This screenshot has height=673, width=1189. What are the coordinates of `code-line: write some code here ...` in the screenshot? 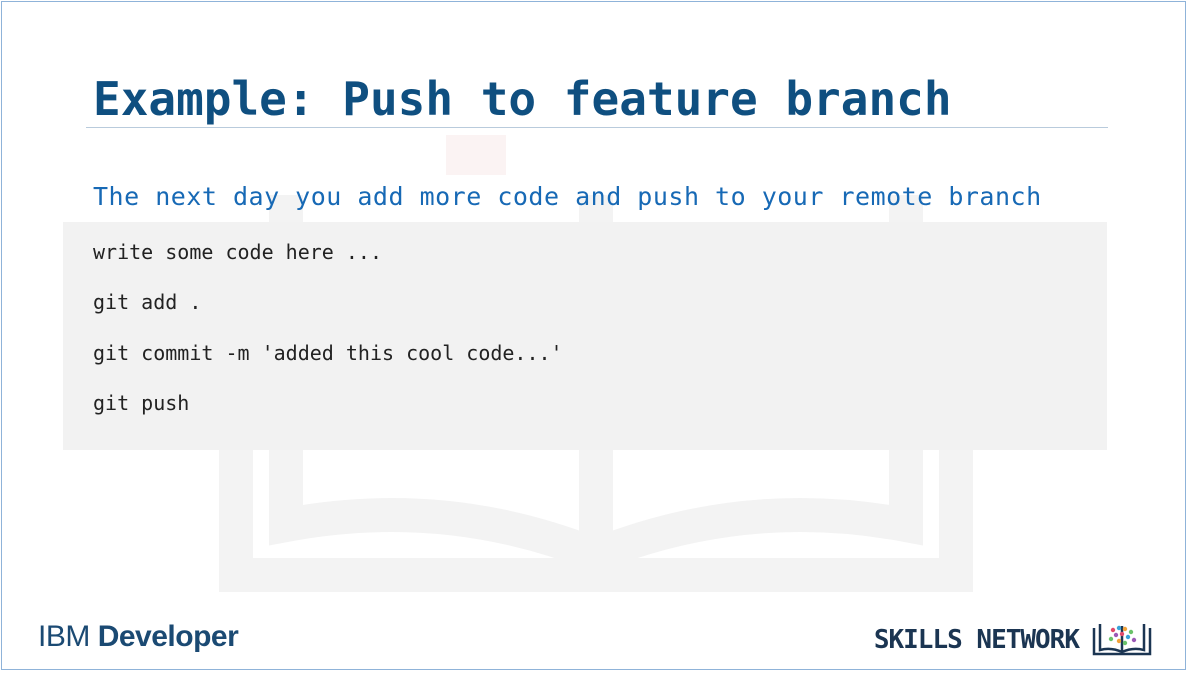 It's located at (237, 252).